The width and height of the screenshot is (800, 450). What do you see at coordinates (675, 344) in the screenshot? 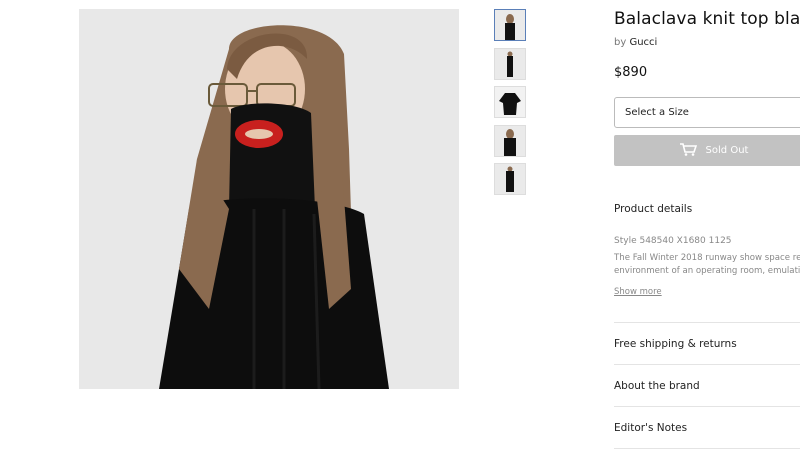
I see `shipping-returns-accordion: Free shipping & returns` at bounding box center [675, 344].